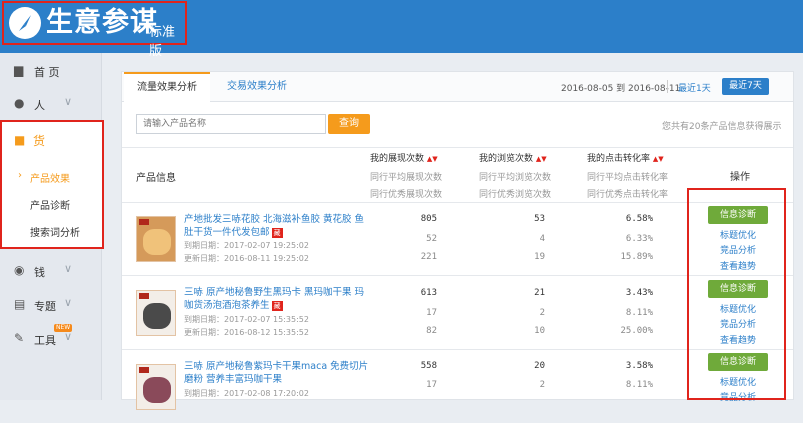 The width and height of the screenshot is (803, 423). I want to click on avg-exposure: 52, so click(431, 239).